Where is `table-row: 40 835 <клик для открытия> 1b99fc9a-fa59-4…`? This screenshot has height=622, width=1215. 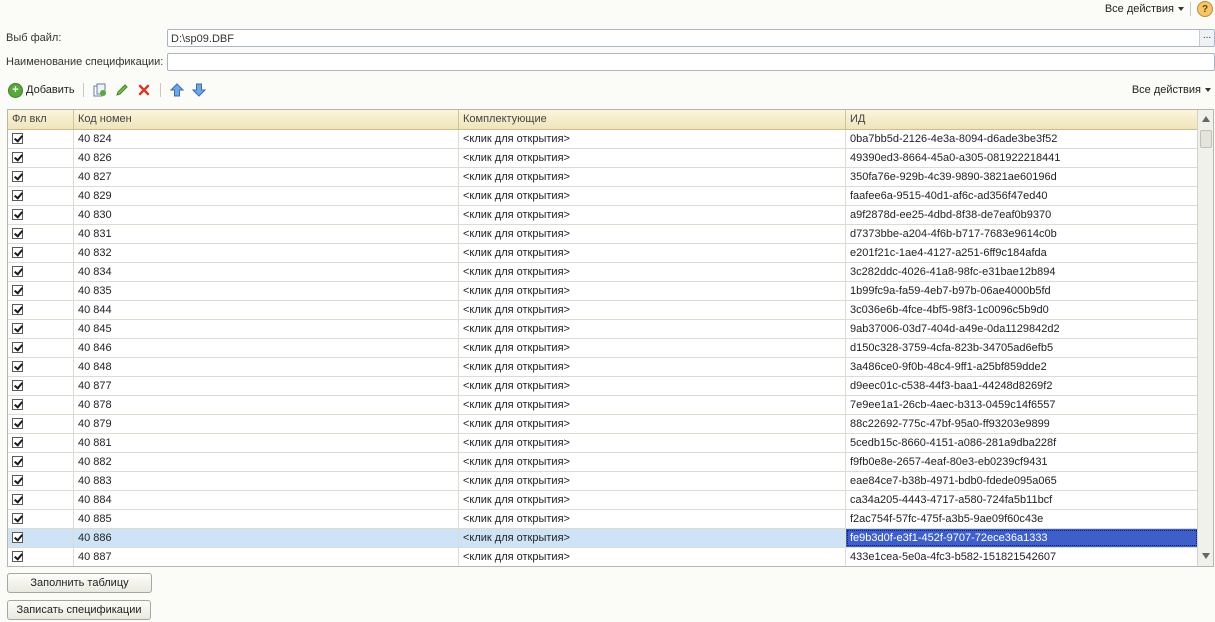 table-row: 40 835 <клик для открытия> 1b99fc9a-fa59-4… is located at coordinates (603, 291).